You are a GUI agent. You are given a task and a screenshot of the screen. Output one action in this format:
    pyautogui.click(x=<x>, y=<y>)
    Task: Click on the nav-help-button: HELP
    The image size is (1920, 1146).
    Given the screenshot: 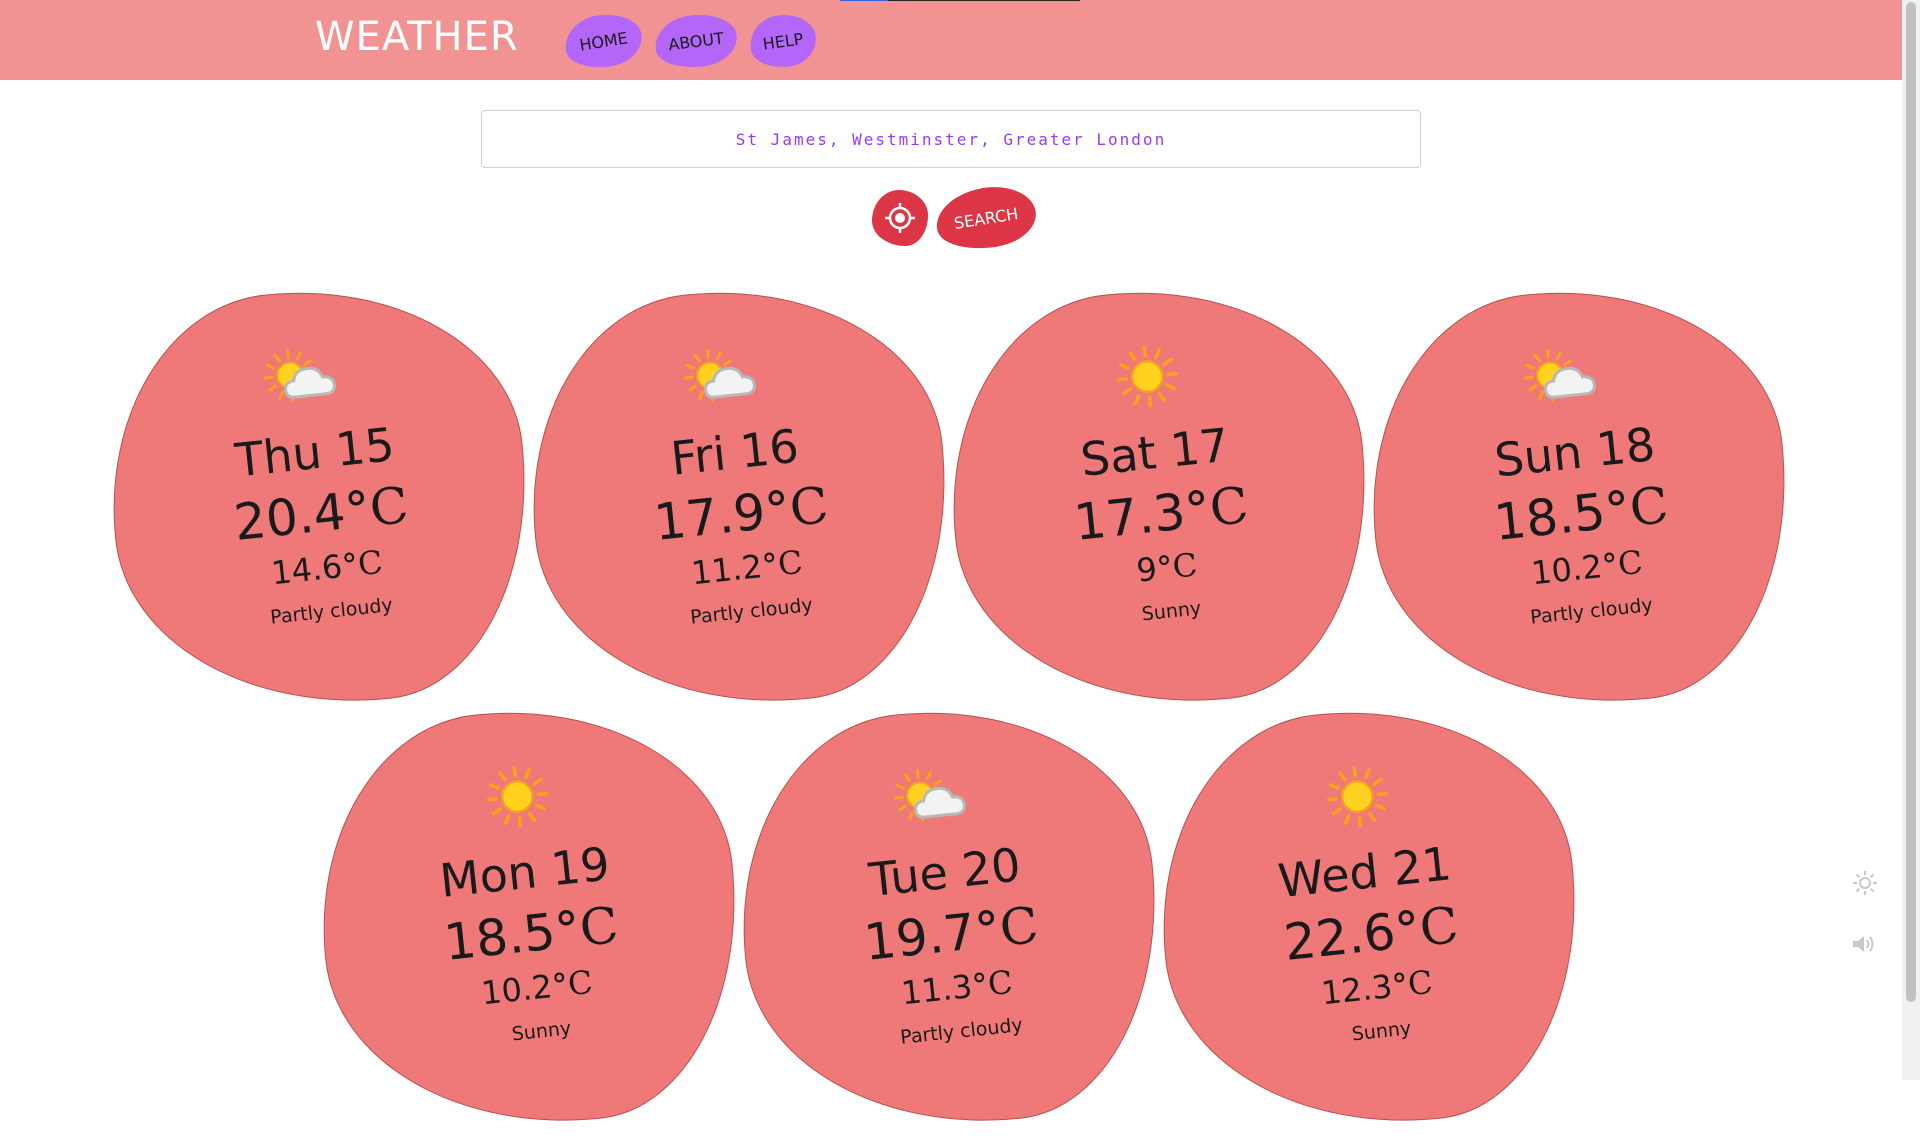 What is the action you would take?
    pyautogui.click(x=783, y=41)
    